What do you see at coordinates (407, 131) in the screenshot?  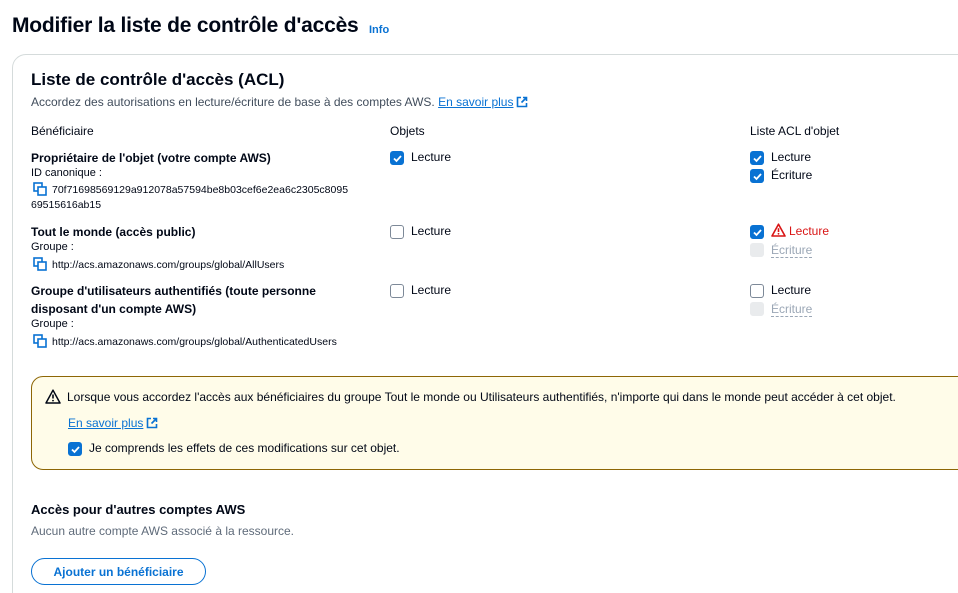 I see `column-header-objects: Objets` at bounding box center [407, 131].